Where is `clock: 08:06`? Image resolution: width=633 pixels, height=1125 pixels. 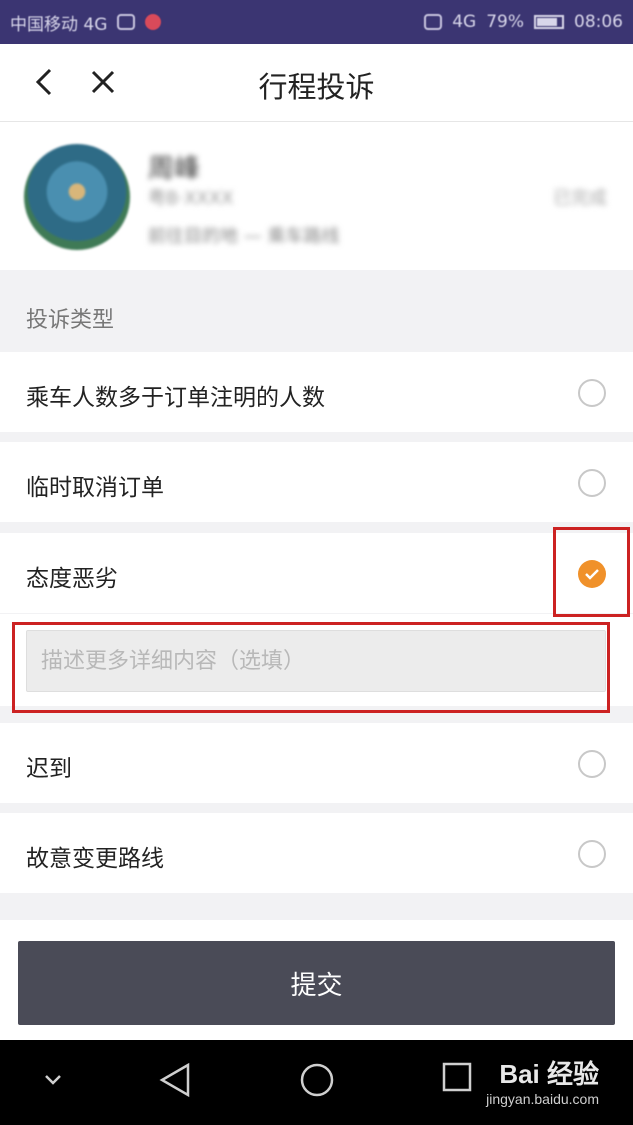
clock: 08:06 is located at coordinates (598, 22).